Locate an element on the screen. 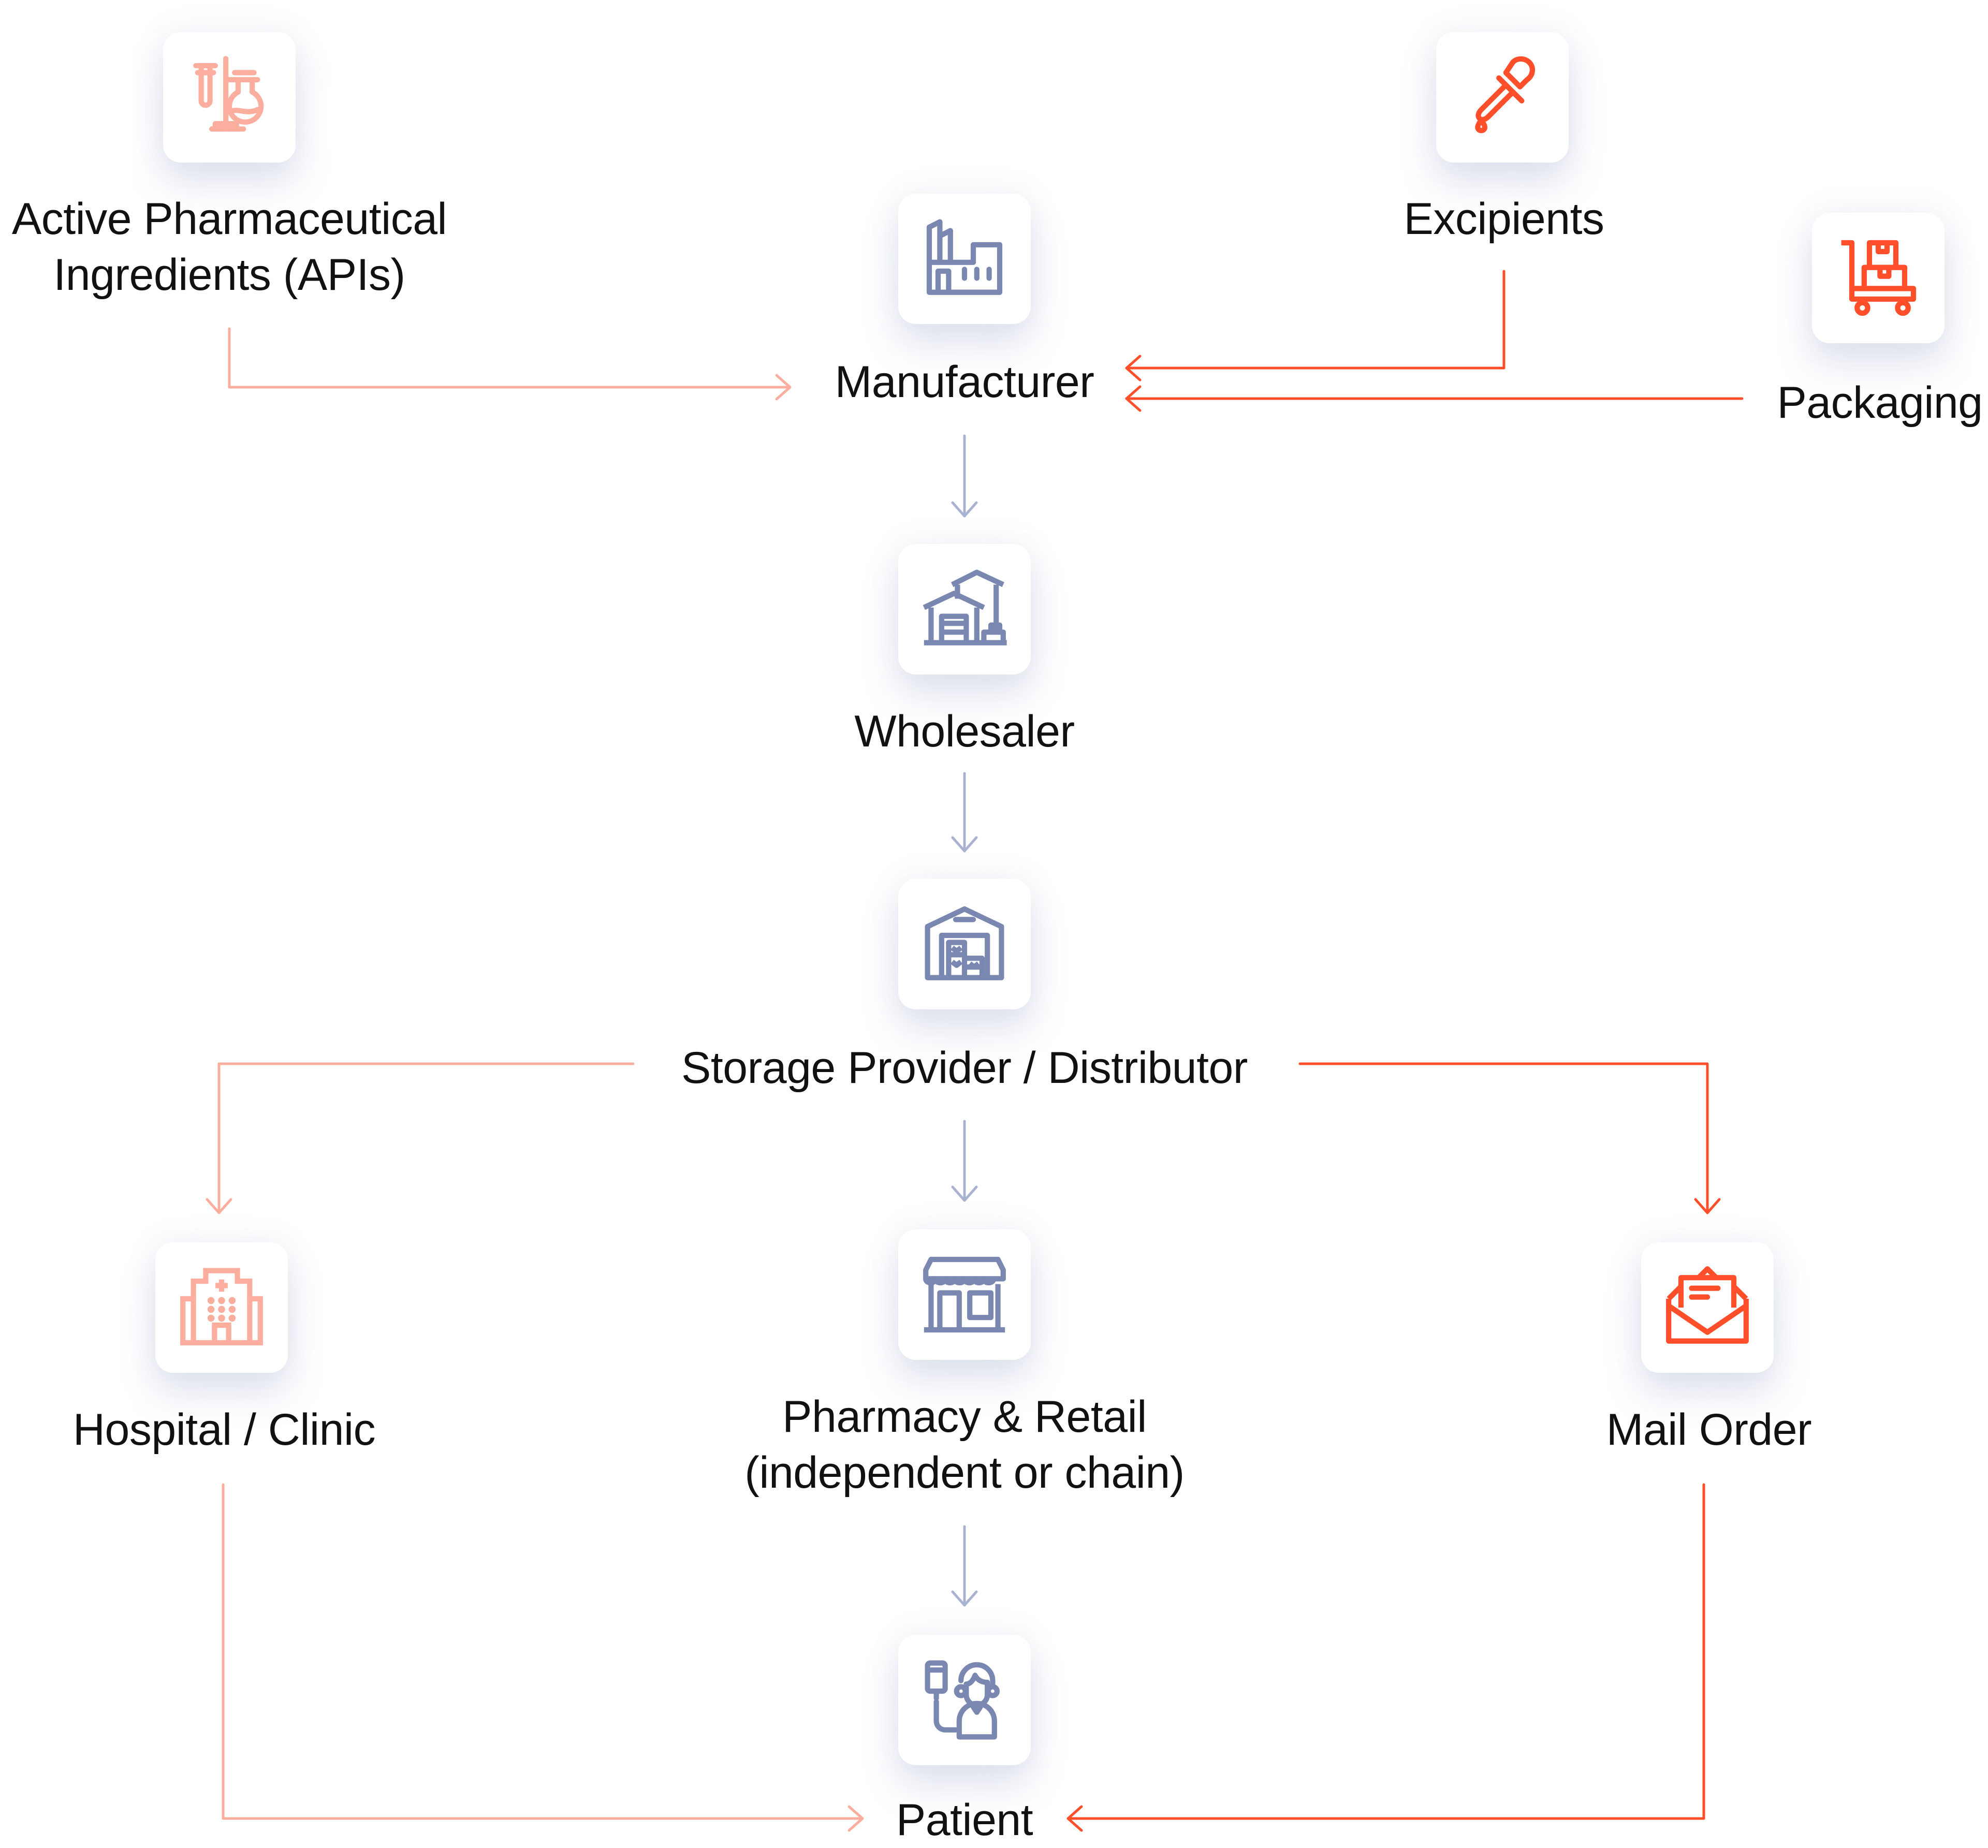 This screenshot has height=1848, width=1988. edge-storage-to-pharmacy is located at coordinates (964, 1161).